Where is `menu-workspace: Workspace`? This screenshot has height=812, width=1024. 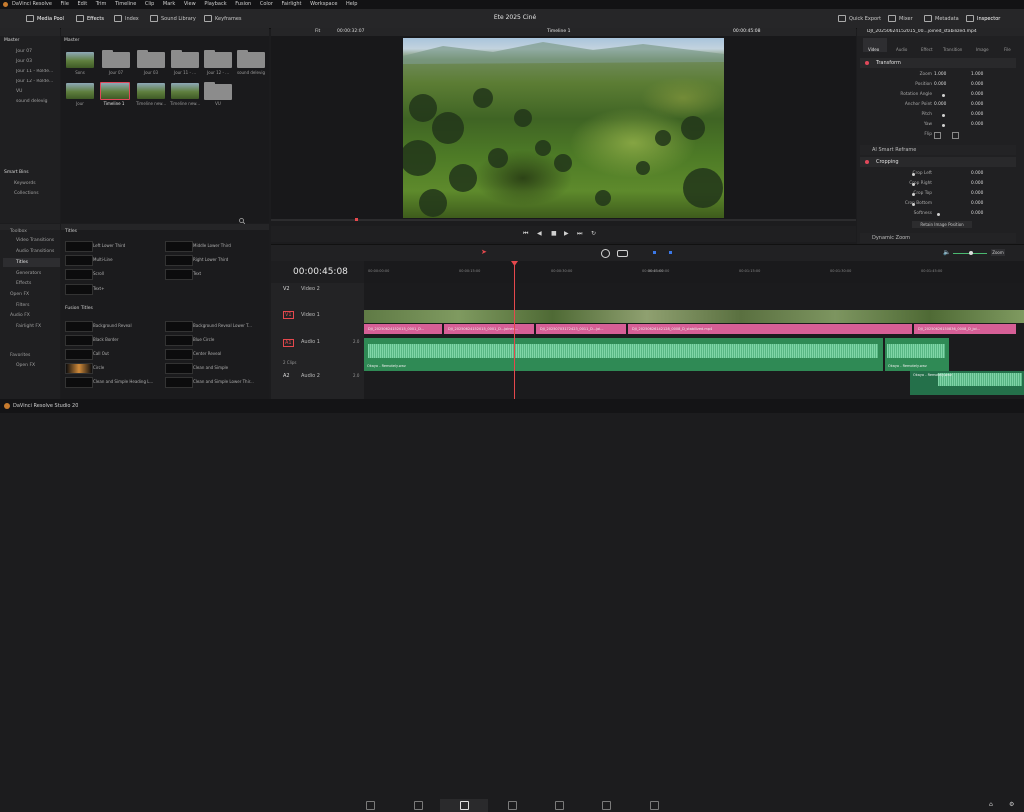
menu-workspace: Workspace is located at coordinates (323, 4).